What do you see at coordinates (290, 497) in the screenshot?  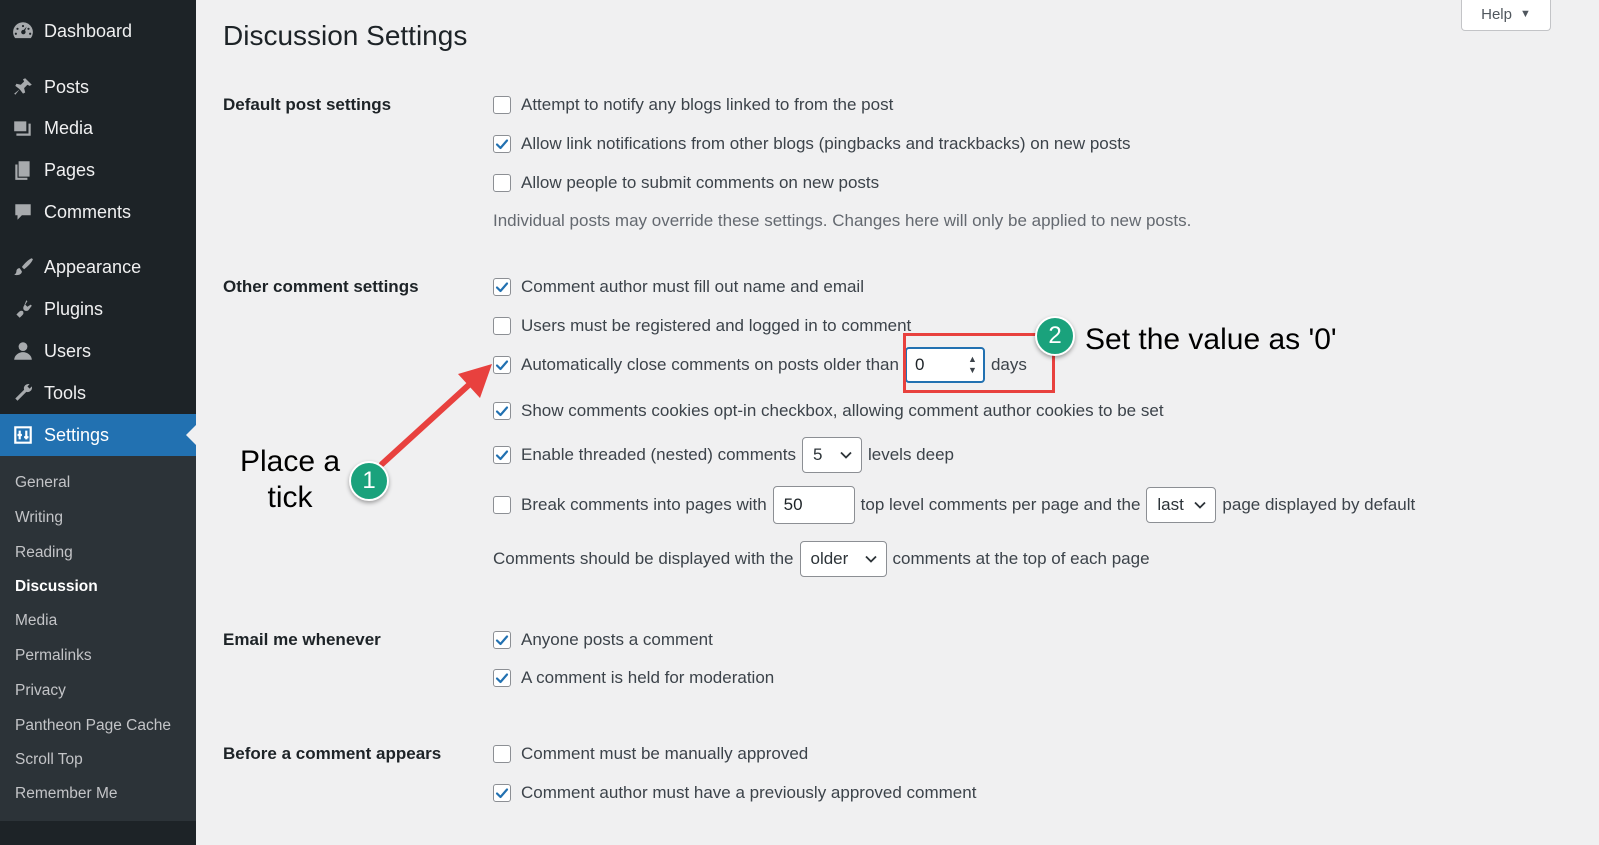 I see `annotation-step-1-line-2: tick` at bounding box center [290, 497].